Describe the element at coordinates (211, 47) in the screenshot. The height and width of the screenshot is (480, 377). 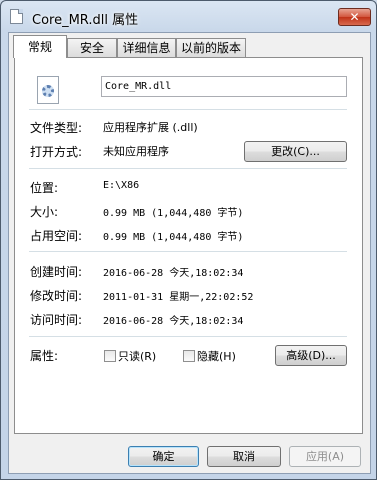
I see `tab-previous-versions: 以前的版本` at that location.